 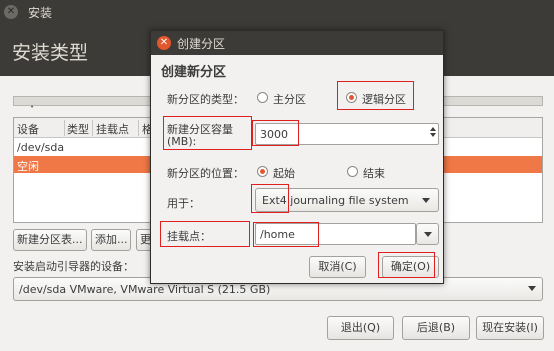 What do you see at coordinates (436, 328) in the screenshot?
I see `back-button: 后退(B)` at bounding box center [436, 328].